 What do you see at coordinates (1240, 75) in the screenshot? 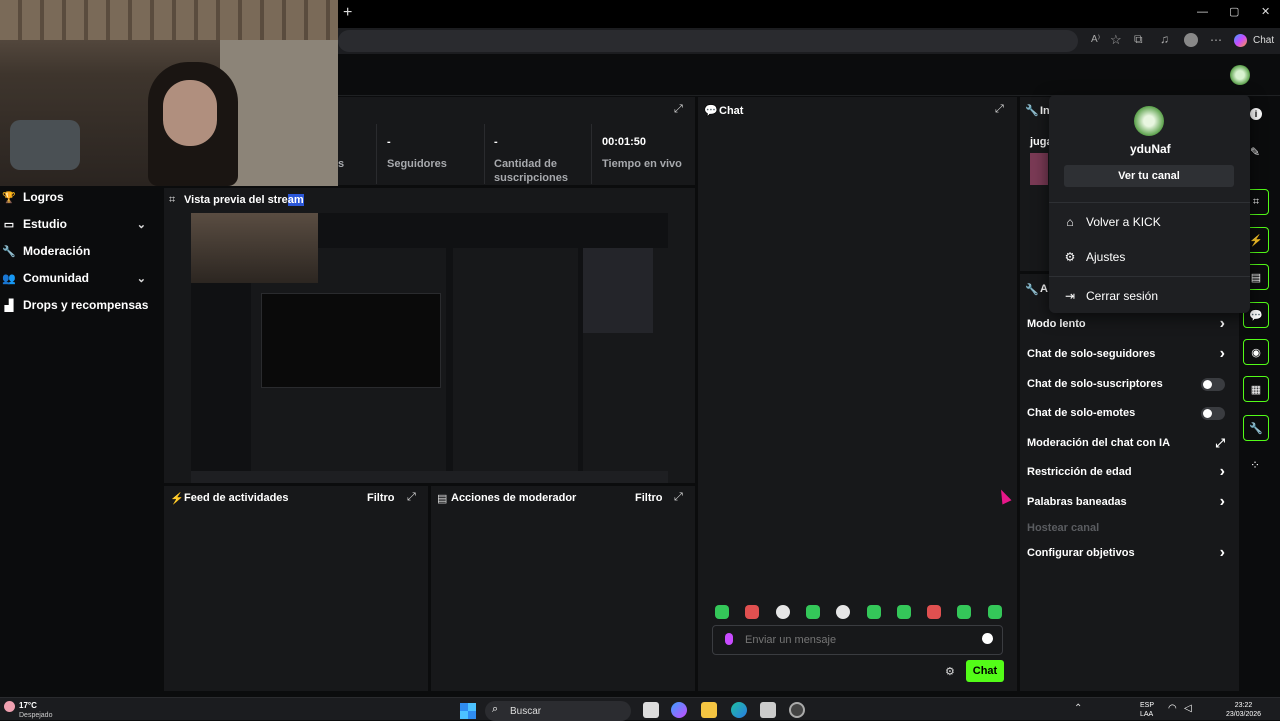
I see `user-avatar` at bounding box center [1240, 75].